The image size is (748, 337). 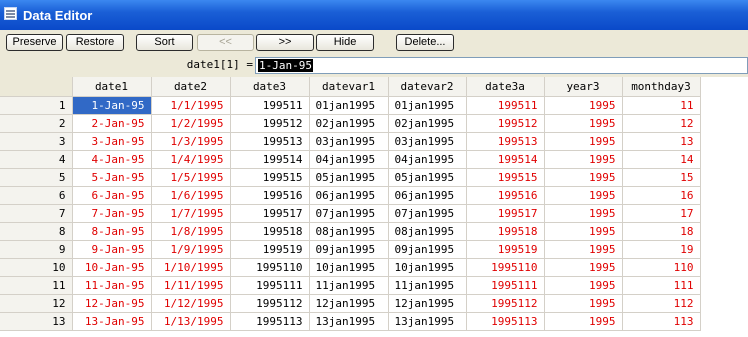 I want to click on cell-value-input: 1-Jan-95, so click(x=501, y=65).